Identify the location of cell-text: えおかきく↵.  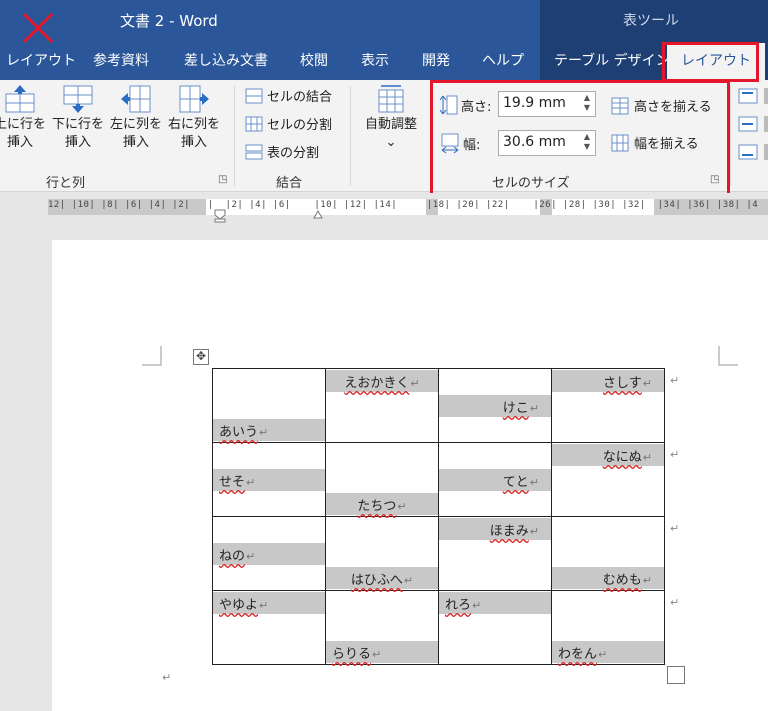
(382, 381).